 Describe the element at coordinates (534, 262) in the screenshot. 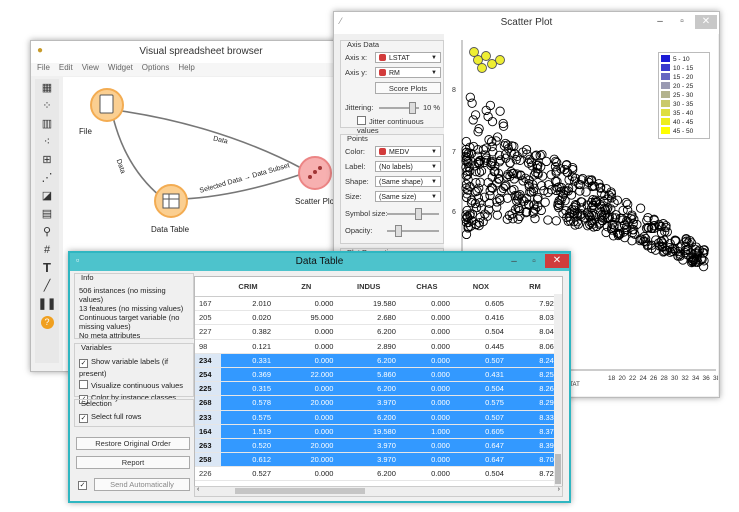

I see `maximize-icon: ▫` at that location.